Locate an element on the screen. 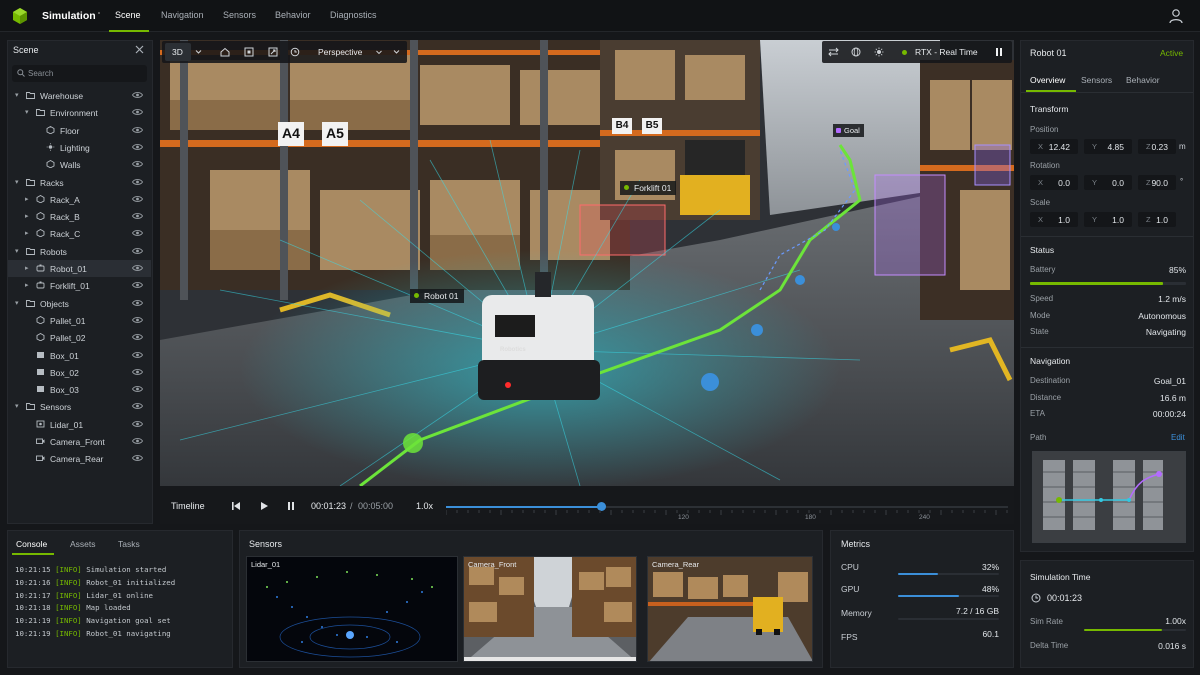 This screenshot has width=1200, height=675. camera-rear-feed: Camera_Rear is located at coordinates (730, 609).